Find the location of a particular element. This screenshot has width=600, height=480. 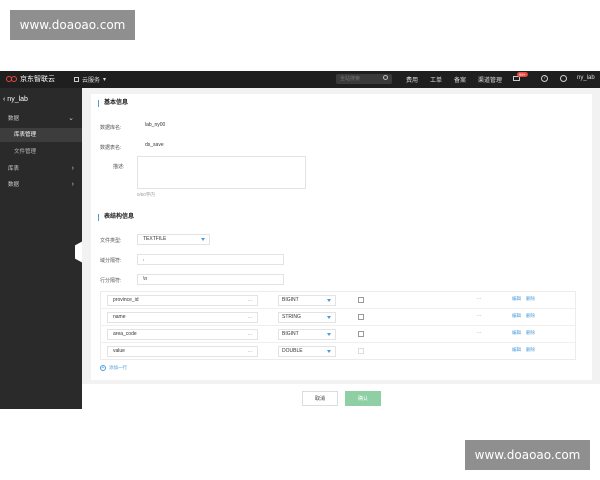

plus-icon: + is located at coordinates (103, 368).